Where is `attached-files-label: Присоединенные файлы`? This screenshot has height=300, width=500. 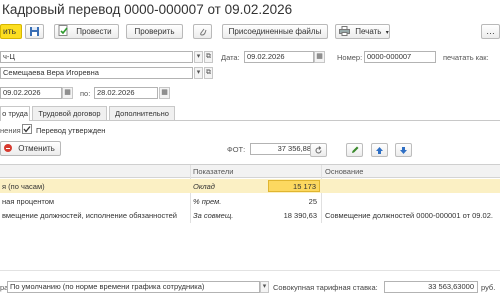 attached-files-label: Присоединенные файлы is located at coordinates (275, 31).